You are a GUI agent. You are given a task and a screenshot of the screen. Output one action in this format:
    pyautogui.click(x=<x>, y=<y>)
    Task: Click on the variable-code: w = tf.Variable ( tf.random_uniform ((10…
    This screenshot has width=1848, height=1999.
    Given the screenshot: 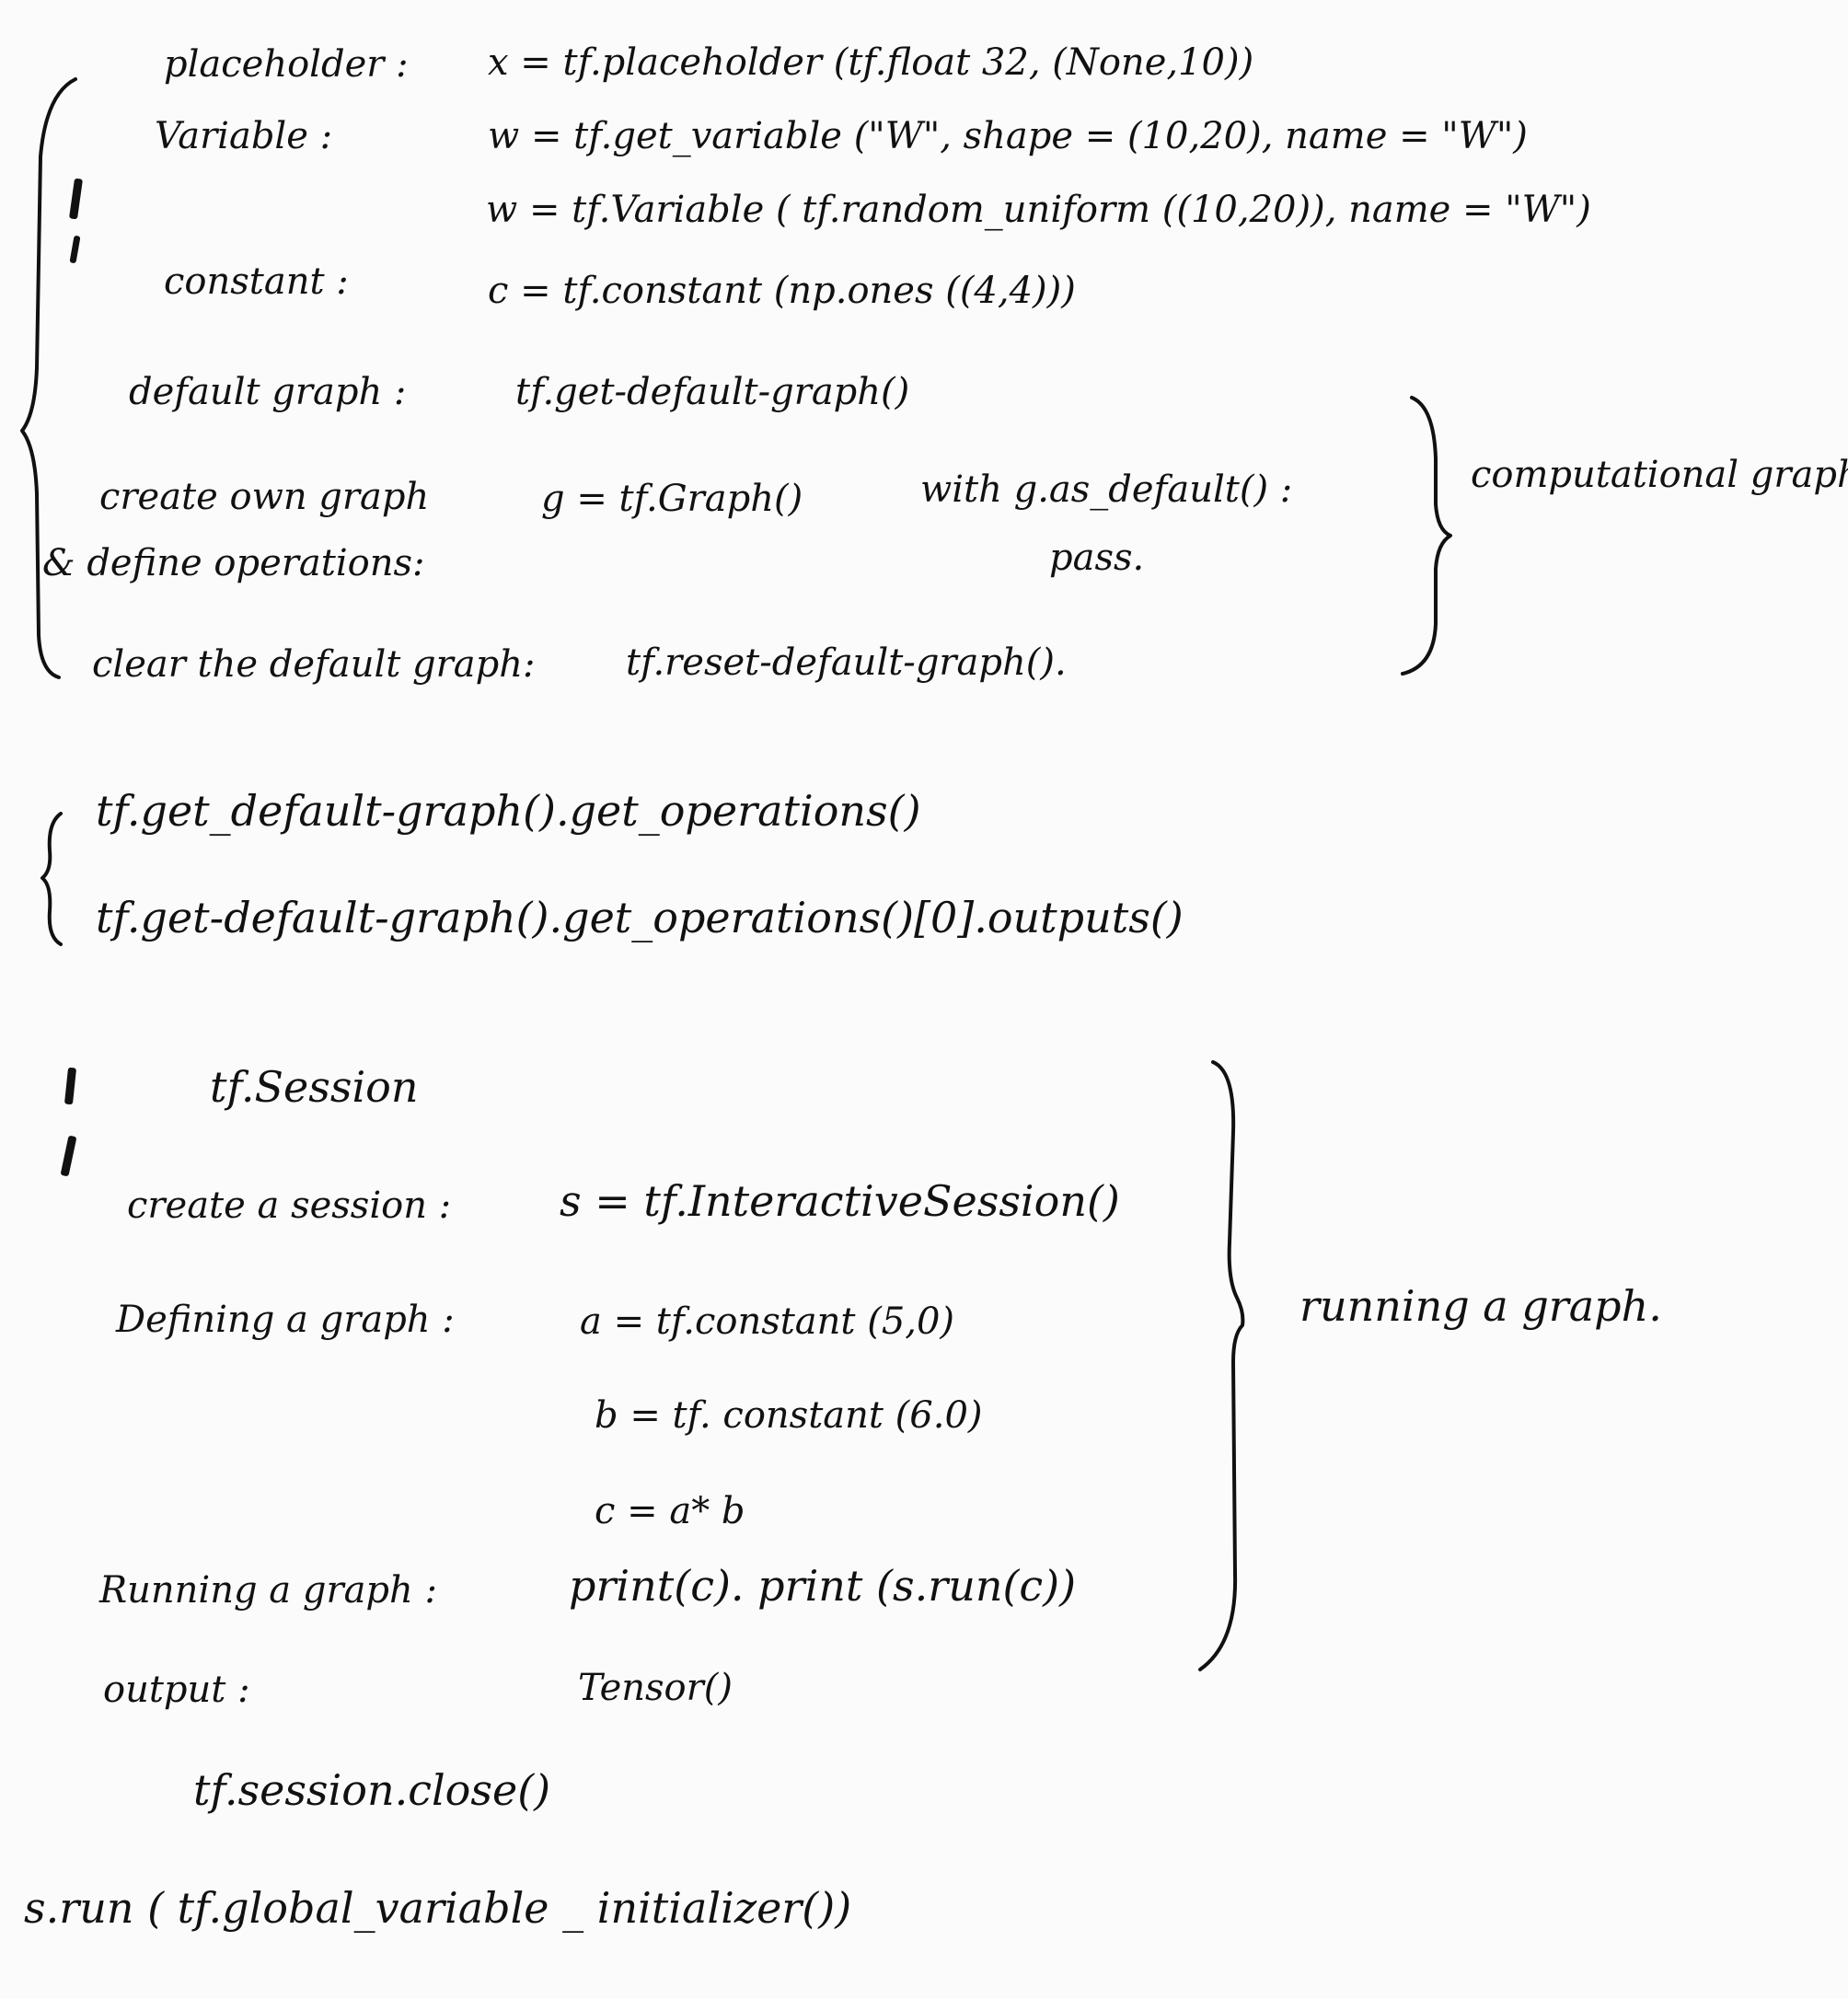 What is the action you would take?
    pyautogui.click(x=1038, y=210)
    